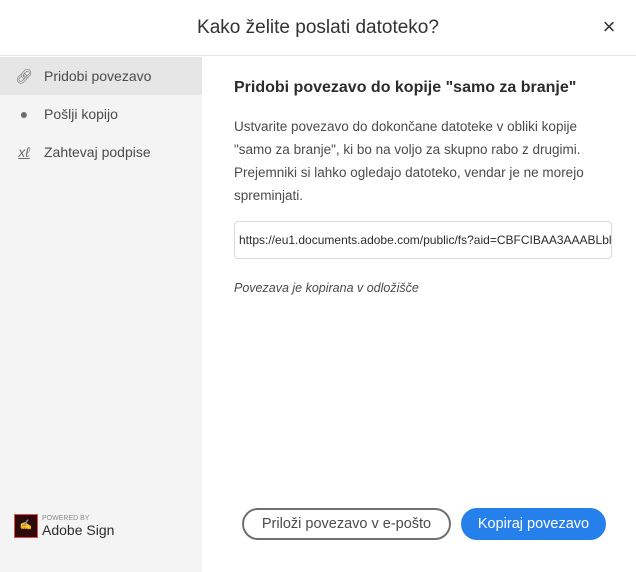 This screenshot has width=636, height=572. Describe the element at coordinates (26, 526) in the screenshot. I see `adobe-sign-icon: ✍` at that location.